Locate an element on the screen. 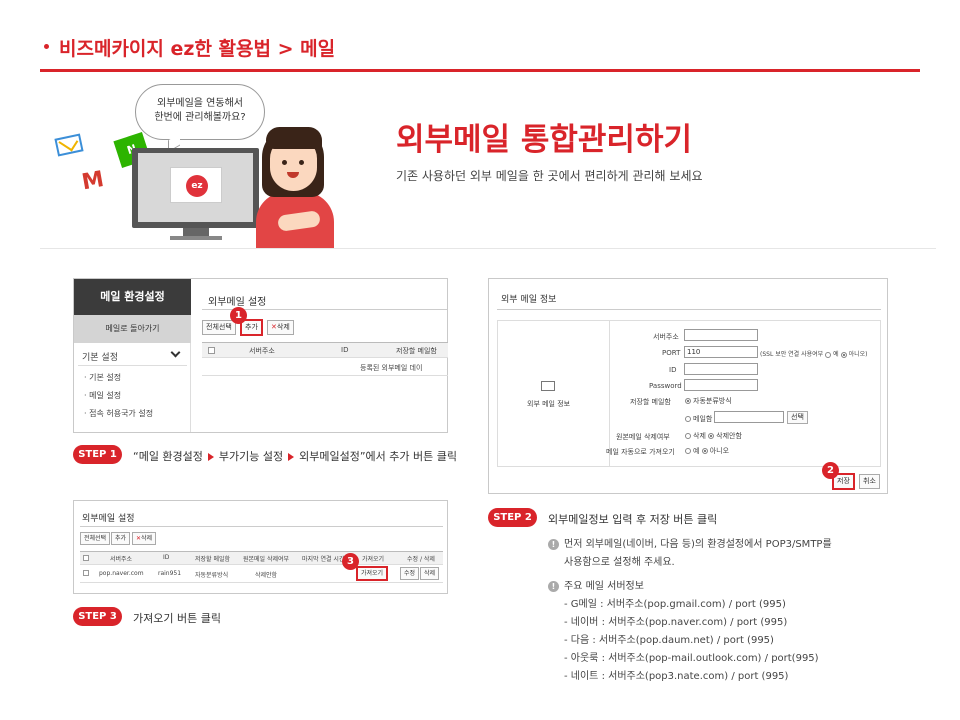  nodelete-label: 삭제안함 is located at coordinates (729, 436).